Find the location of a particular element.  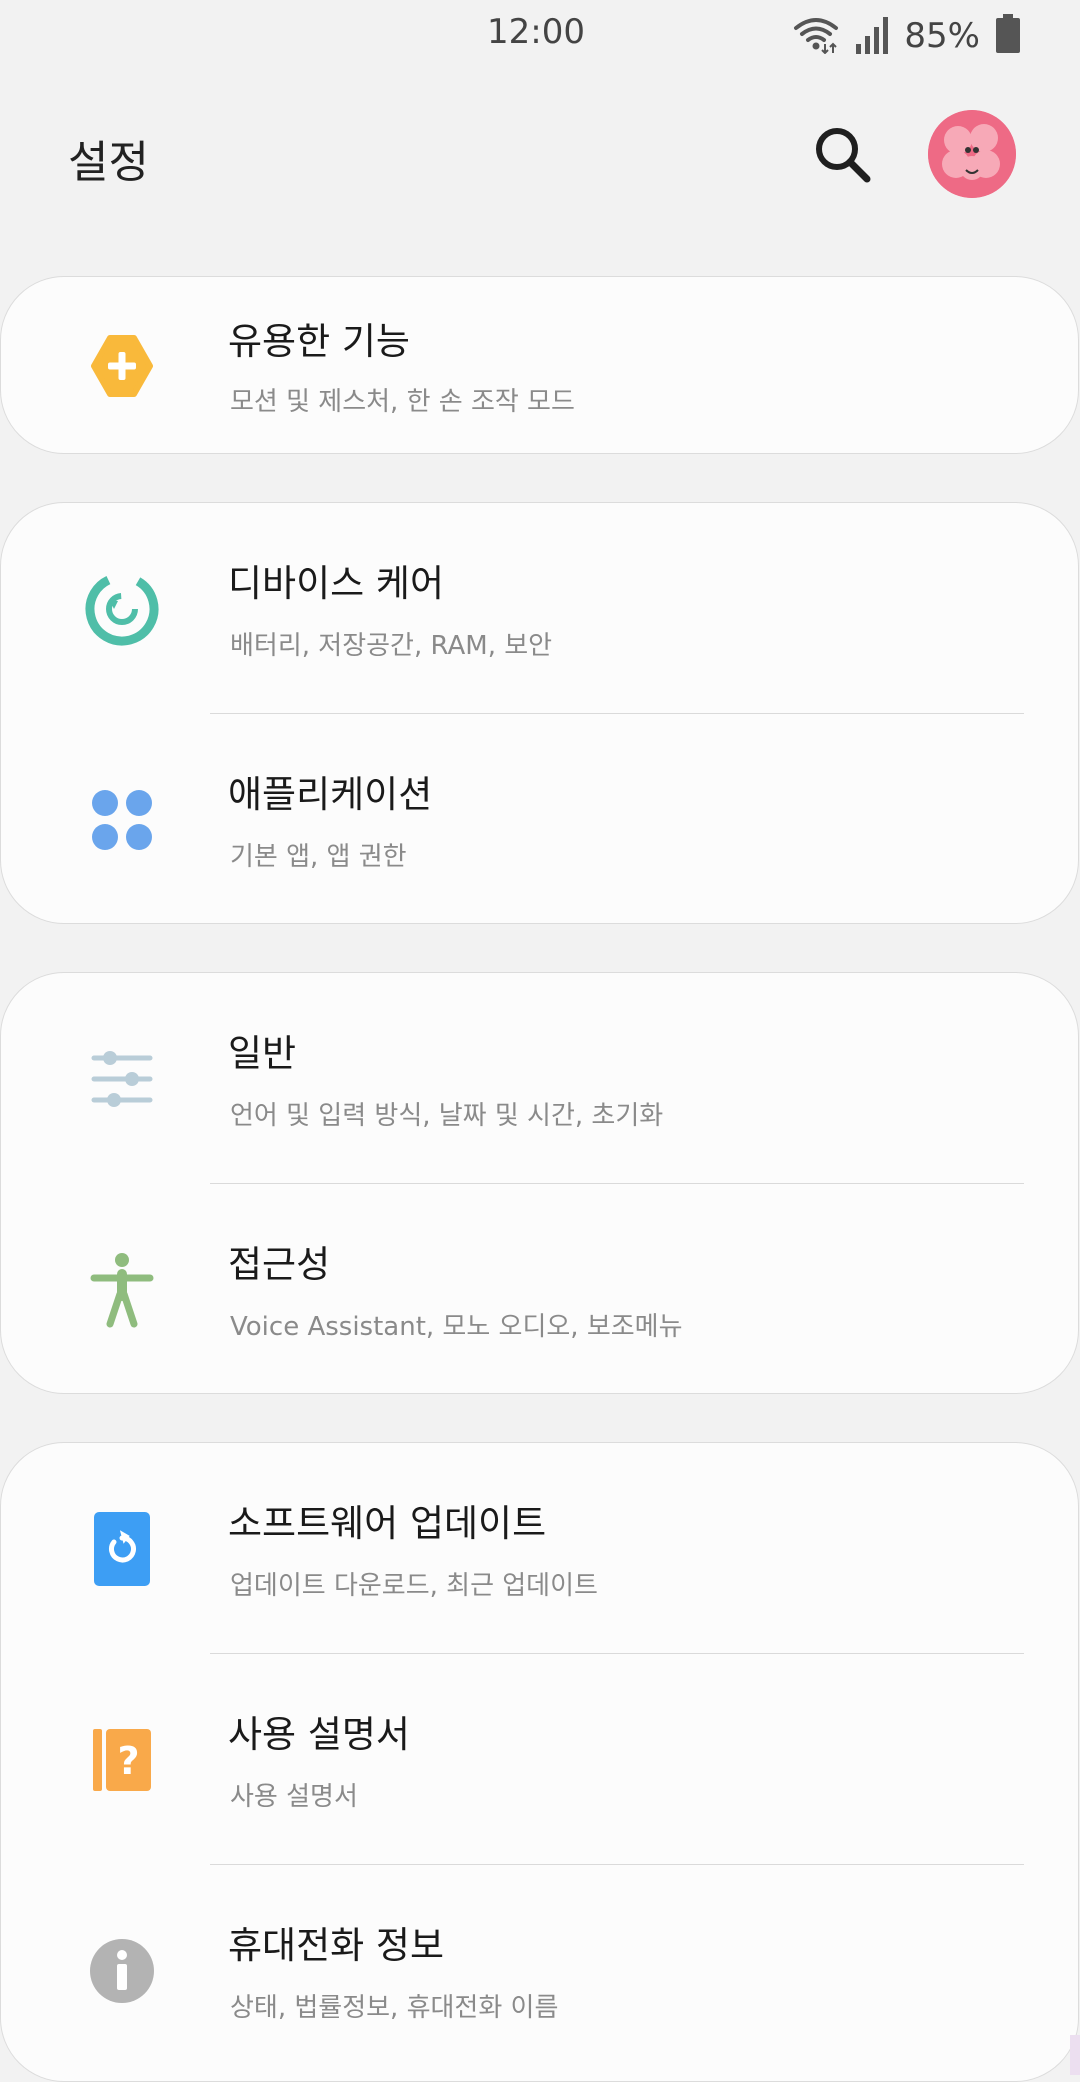

signal-icon is located at coordinates (872, 36).